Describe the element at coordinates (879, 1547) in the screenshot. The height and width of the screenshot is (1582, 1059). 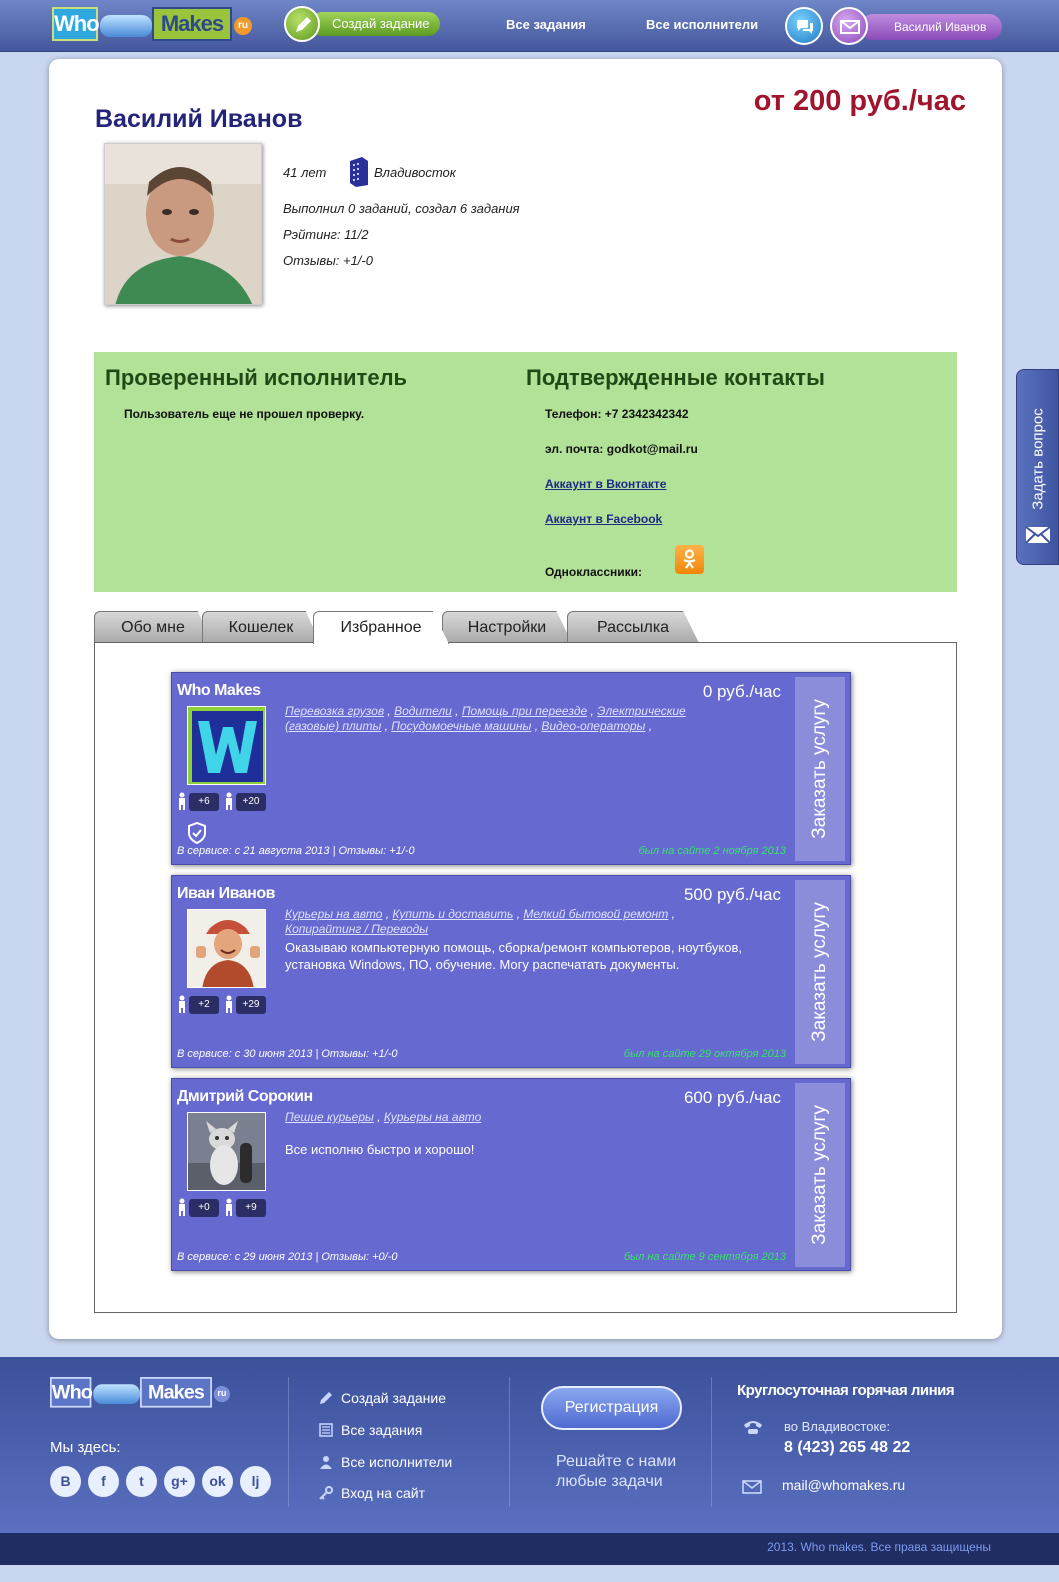
I see `copyright: 2013. Who makes. Все права защищены` at that location.